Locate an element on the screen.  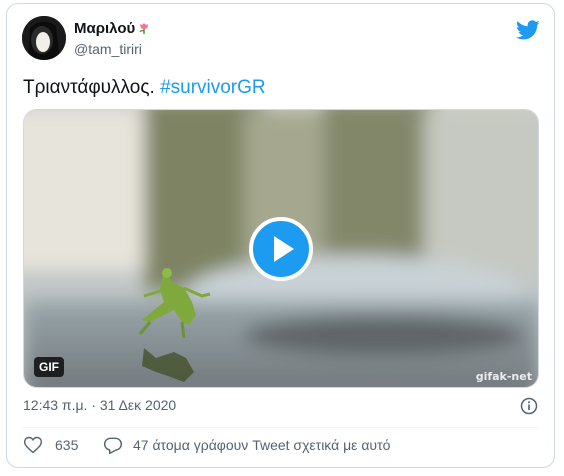
play-icon is located at coordinates (284, 249).